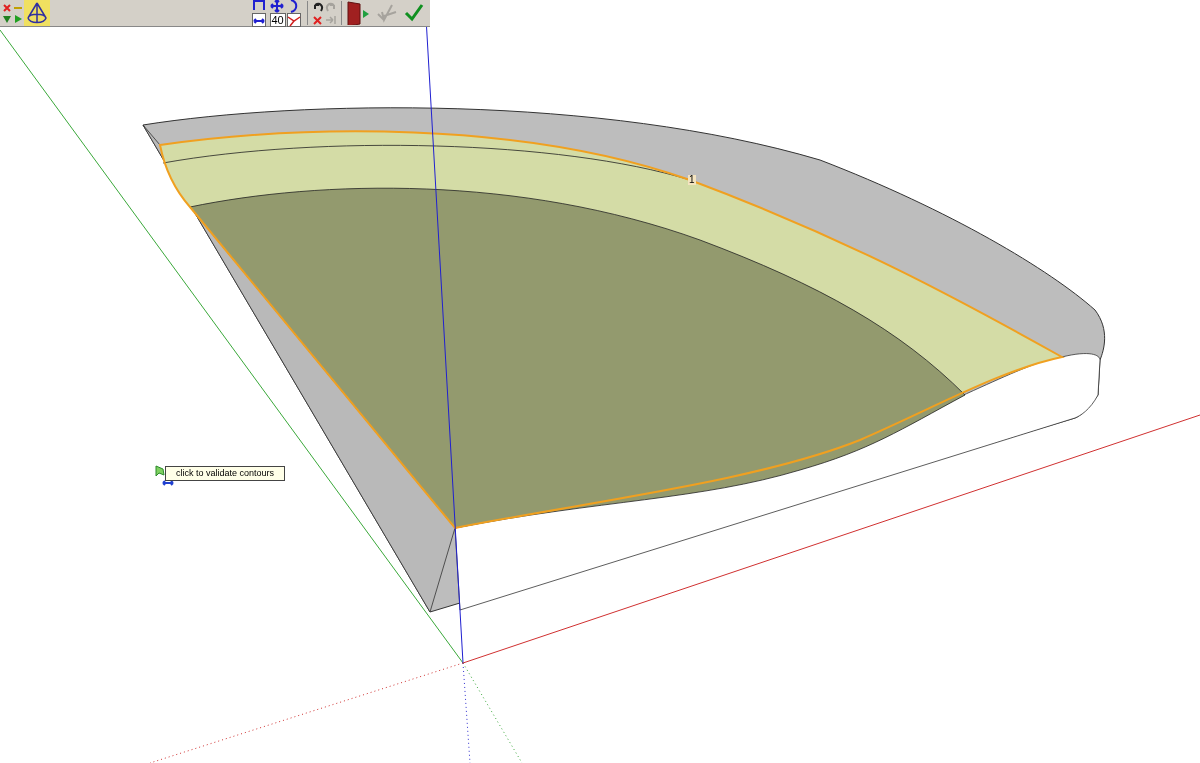 The width and height of the screenshot is (1200, 763). What do you see at coordinates (276, 6) in the screenshot?
I see `move-arrows-icon` at bounding box center [276, 6].